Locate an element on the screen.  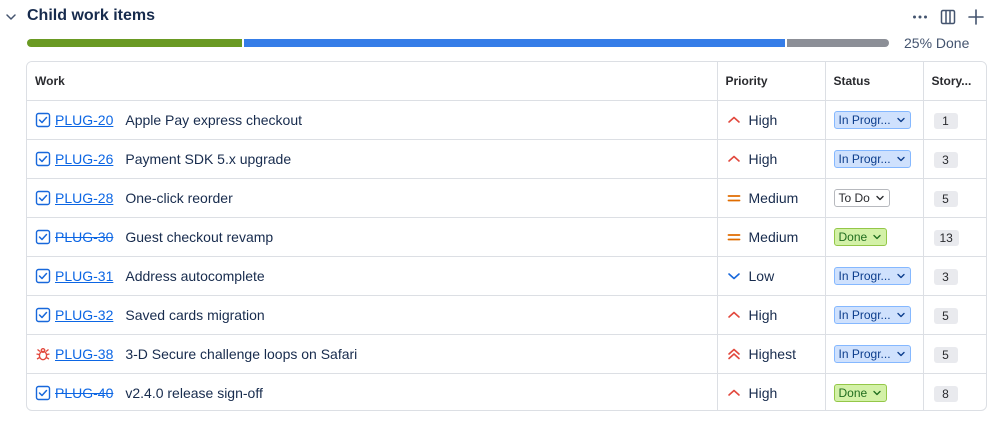
work-cell: PLUG-28 One-click reorder is located at coordinates (372, 198).